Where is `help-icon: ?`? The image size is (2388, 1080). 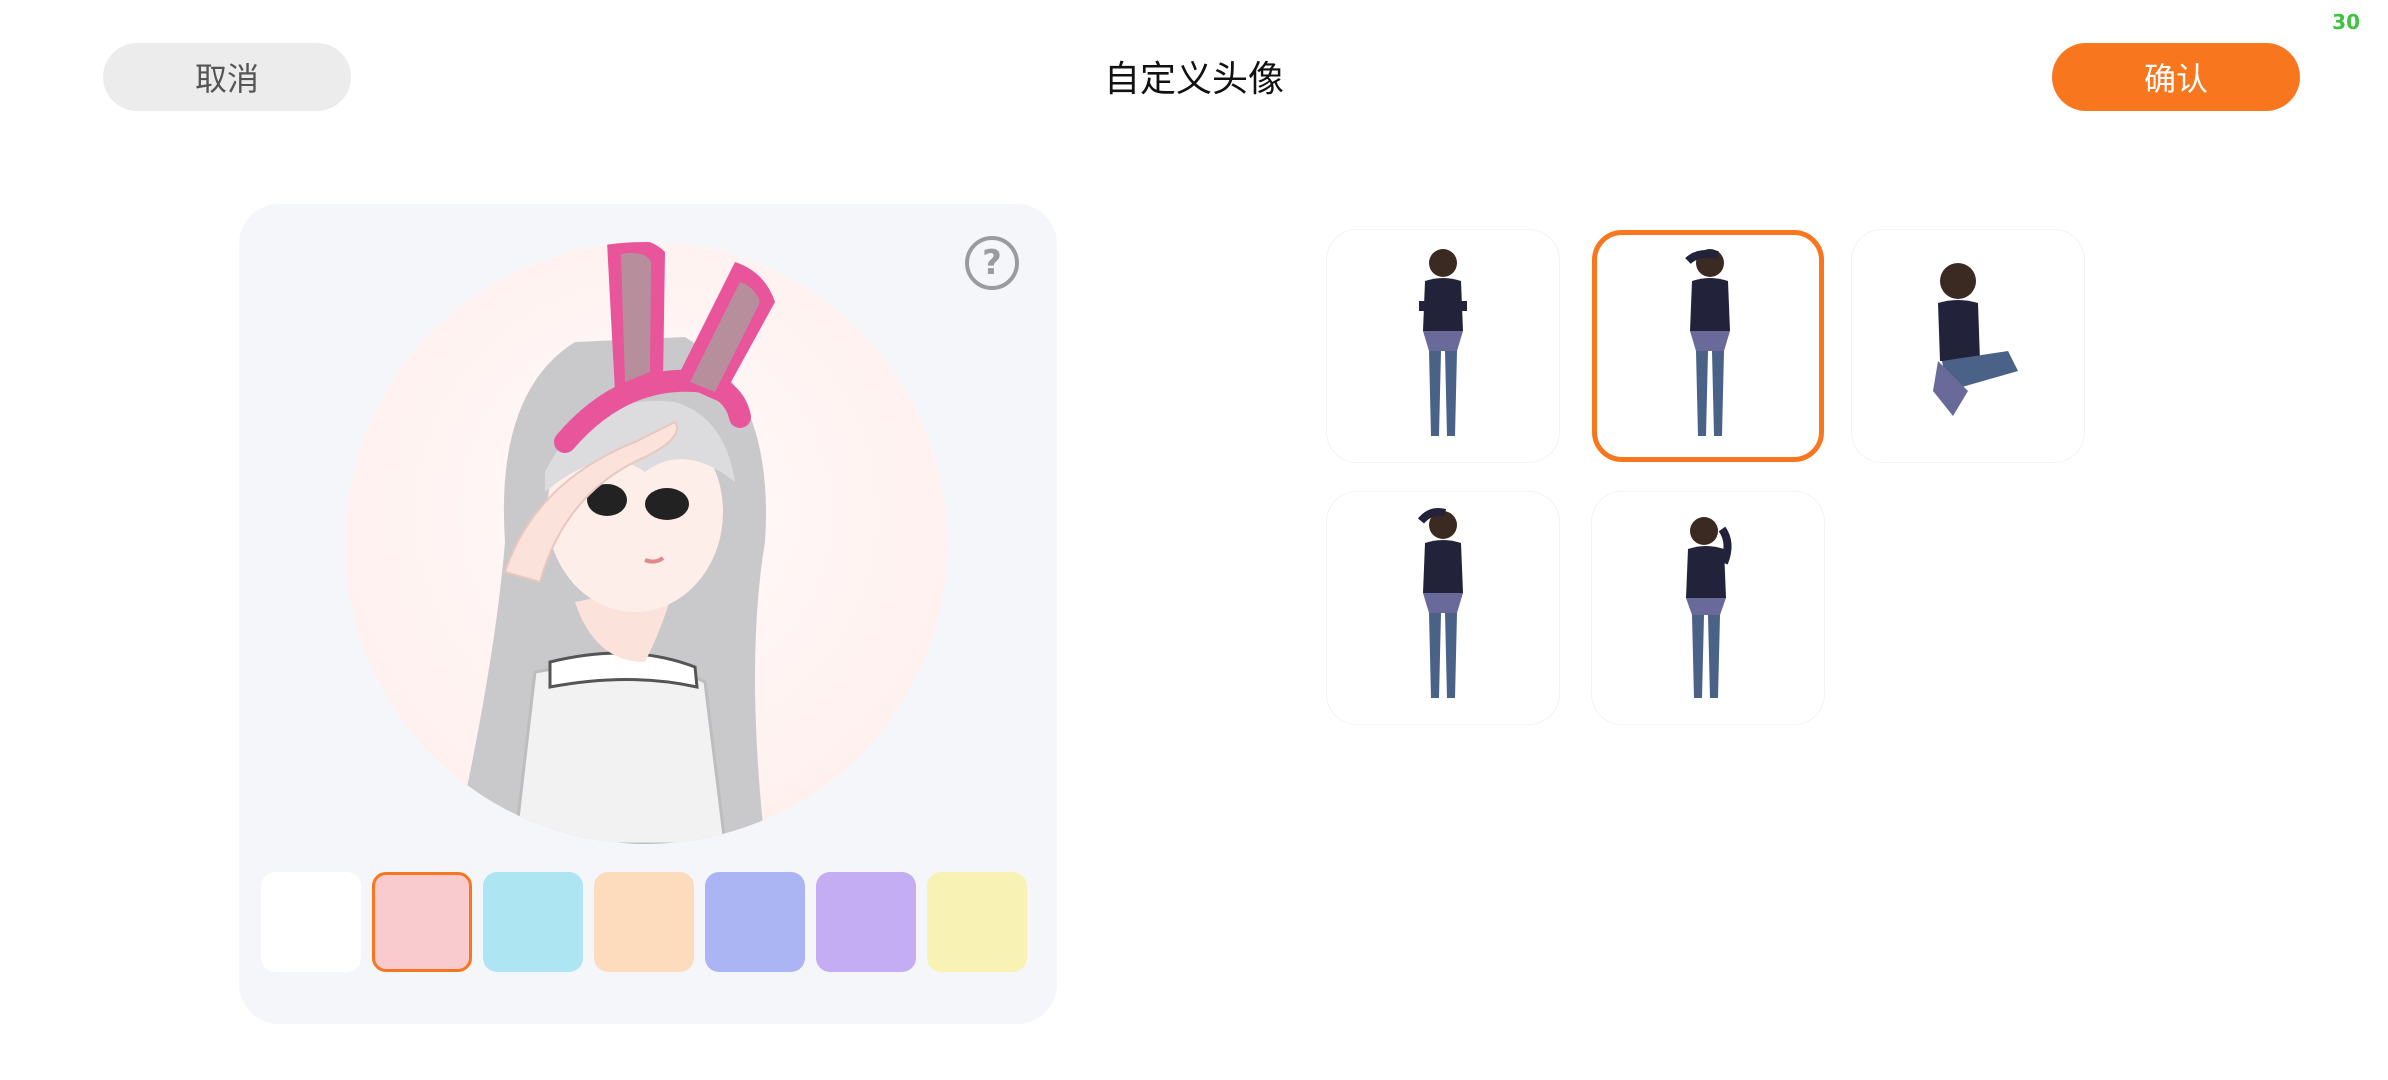
help-icon: ? is located at coordinates (992, 263).